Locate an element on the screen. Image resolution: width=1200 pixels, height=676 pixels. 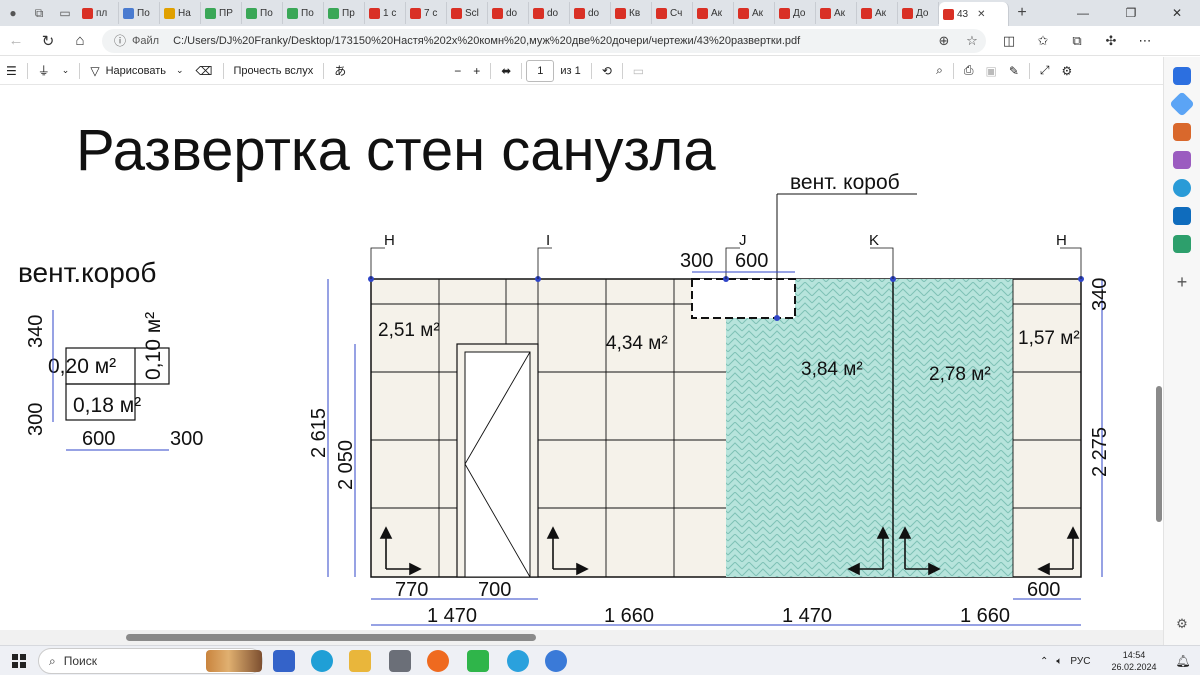
drop-icon is located at coordinates (1182, 244).